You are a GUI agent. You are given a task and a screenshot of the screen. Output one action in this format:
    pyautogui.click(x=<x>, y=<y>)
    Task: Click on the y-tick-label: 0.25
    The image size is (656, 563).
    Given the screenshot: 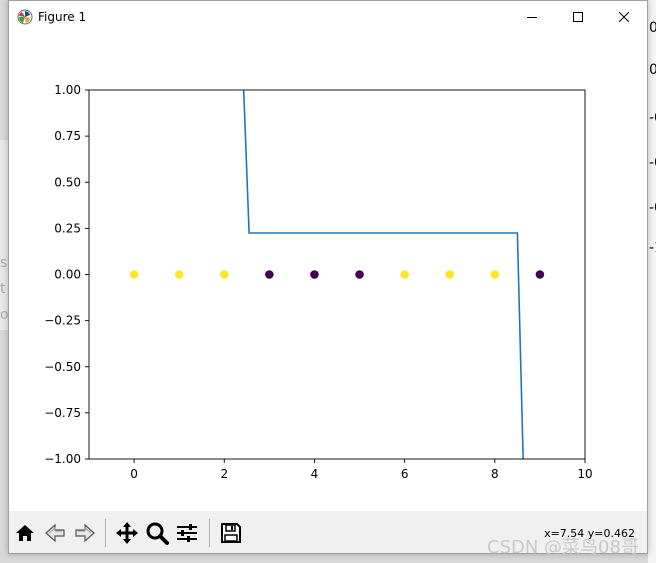 What is the action you would take?
    pyautogui.click(x=67, y=228)
    